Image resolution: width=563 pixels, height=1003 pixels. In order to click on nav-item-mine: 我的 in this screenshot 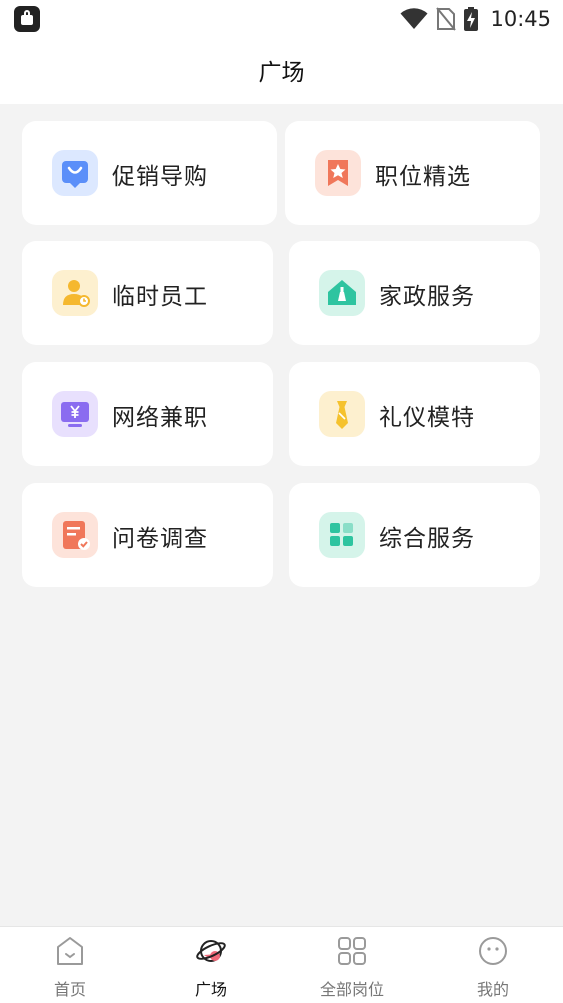, I will do `click(493, 965)`.